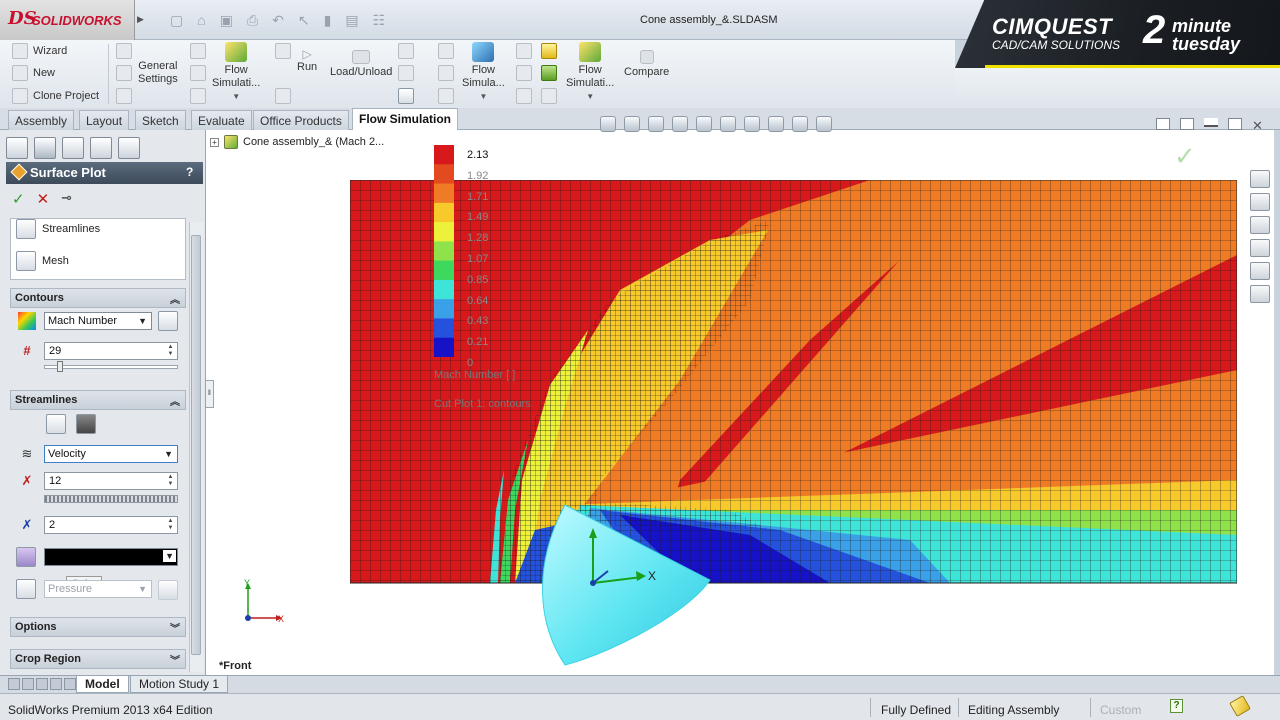  What do you see at coordinates (198, 73) in the screenshot?
I see `tool-e-icon` at bounding box center [198, 73].